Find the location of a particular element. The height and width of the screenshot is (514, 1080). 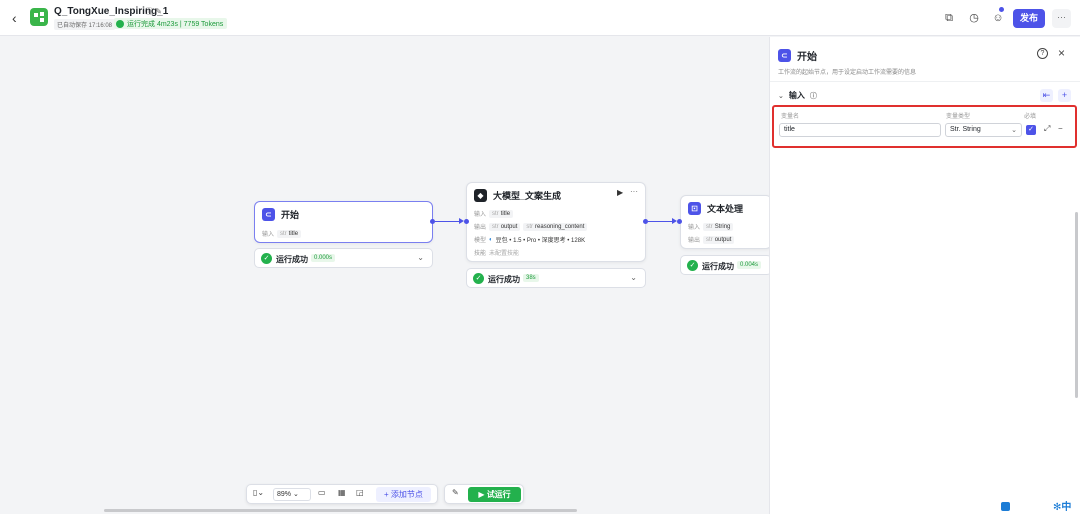

text-input-port is located at coordinates (679, 221).